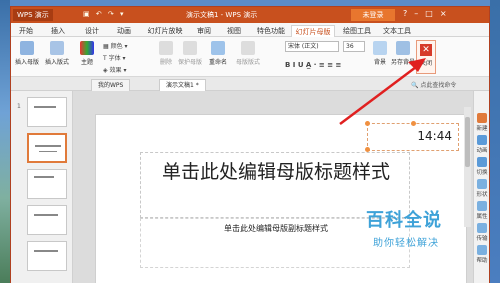 The image size is (500, 283). Describe the element at coordinates (190, 48) in the screenshot. I see `lock-icon` at that location.